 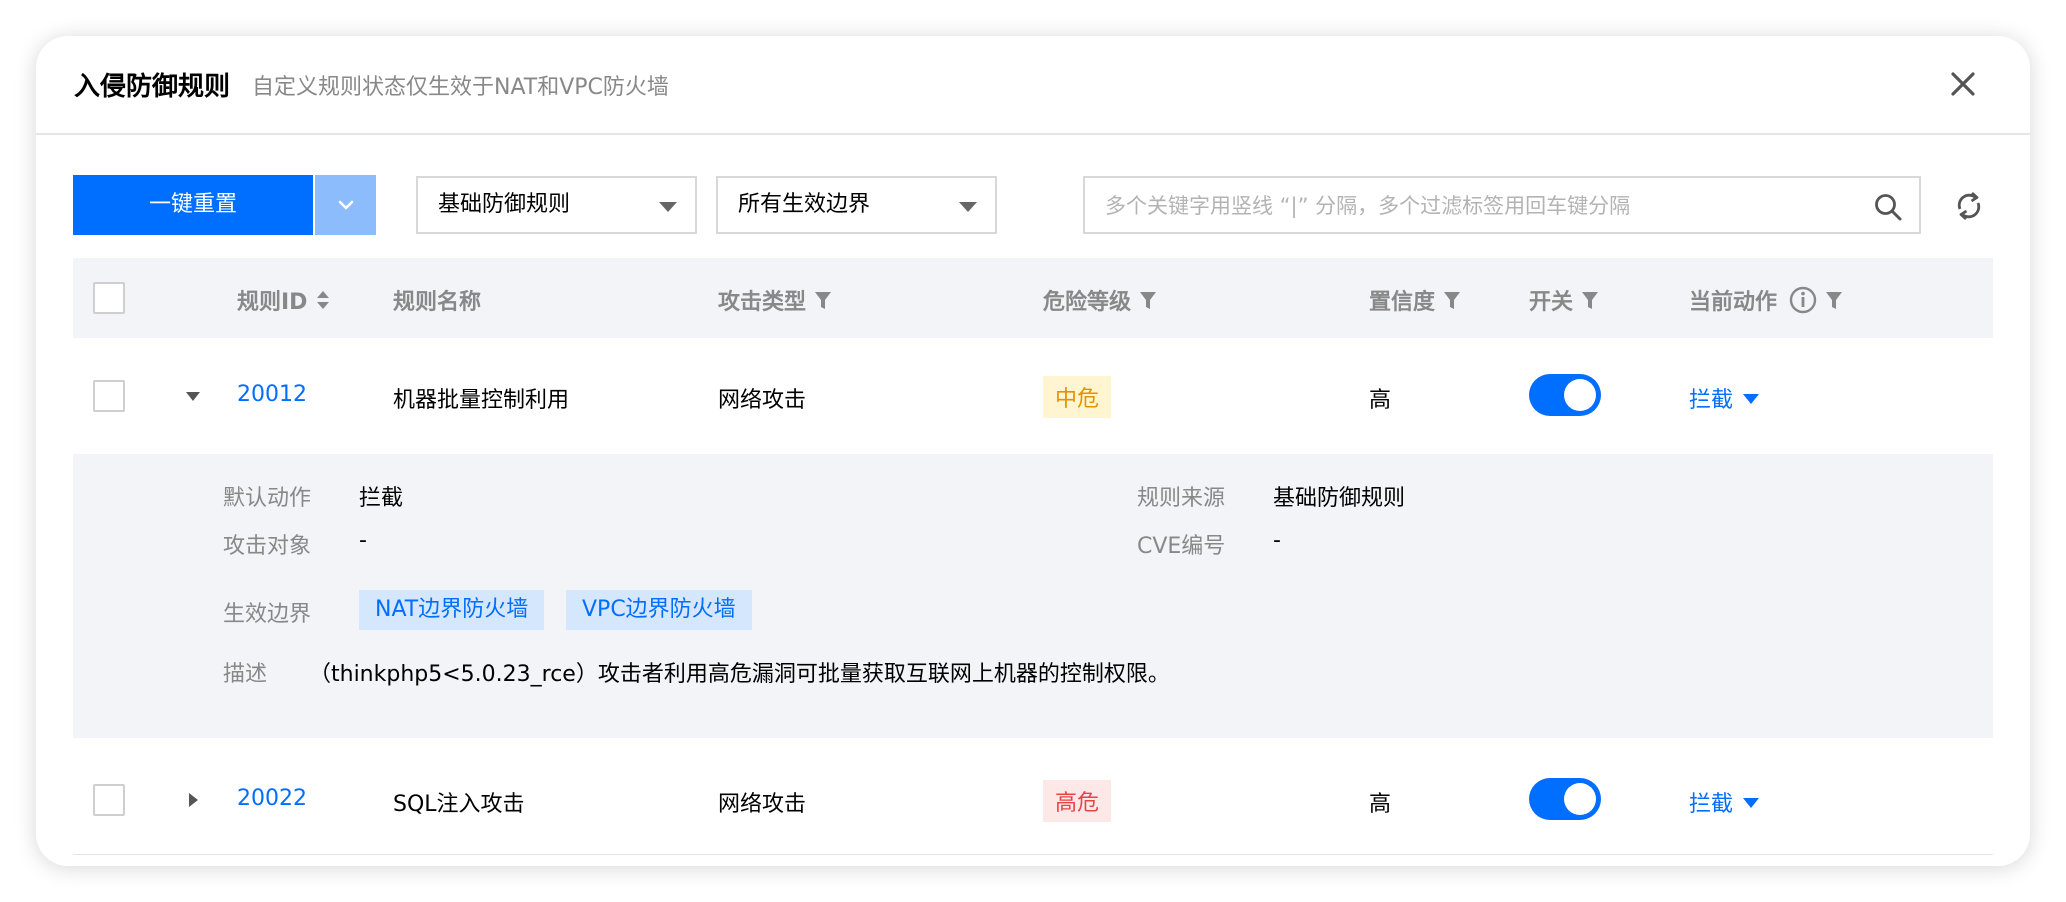 What do you see at coordinates (1339, 498) in the screenshot?
I see `detail-value-rule-source: 基础防御规则` at bounding box center [1339, 498].